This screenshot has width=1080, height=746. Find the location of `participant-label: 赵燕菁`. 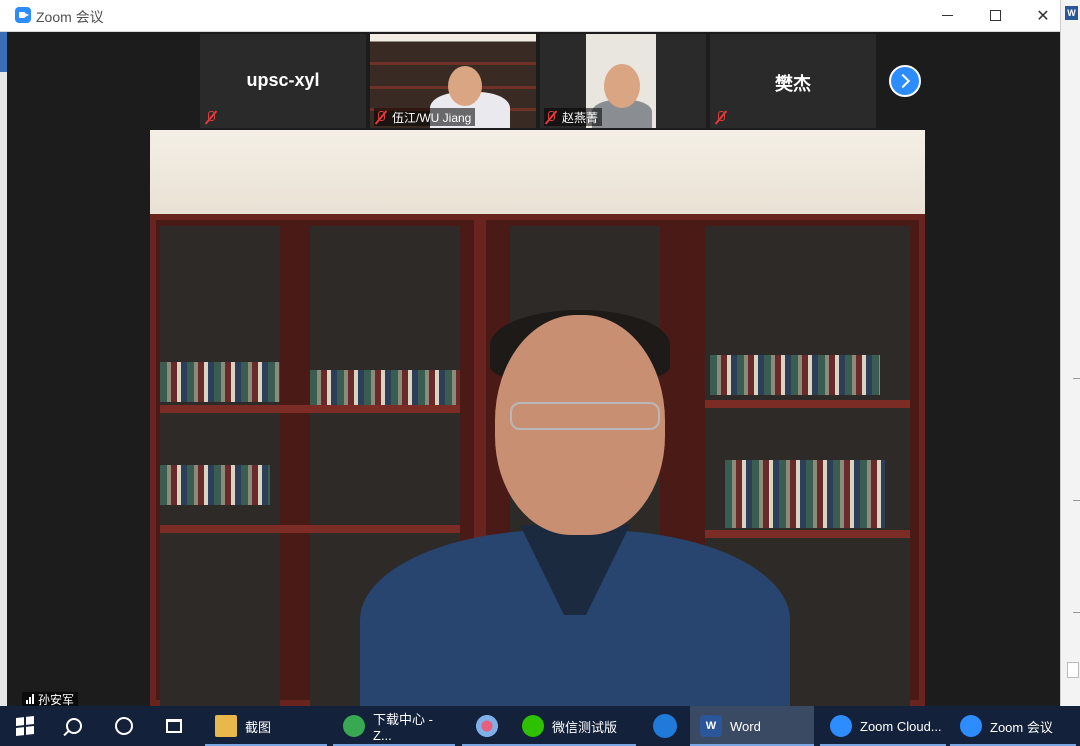

participant-label: 赵燕菁 is located at coordinates (573, 117).